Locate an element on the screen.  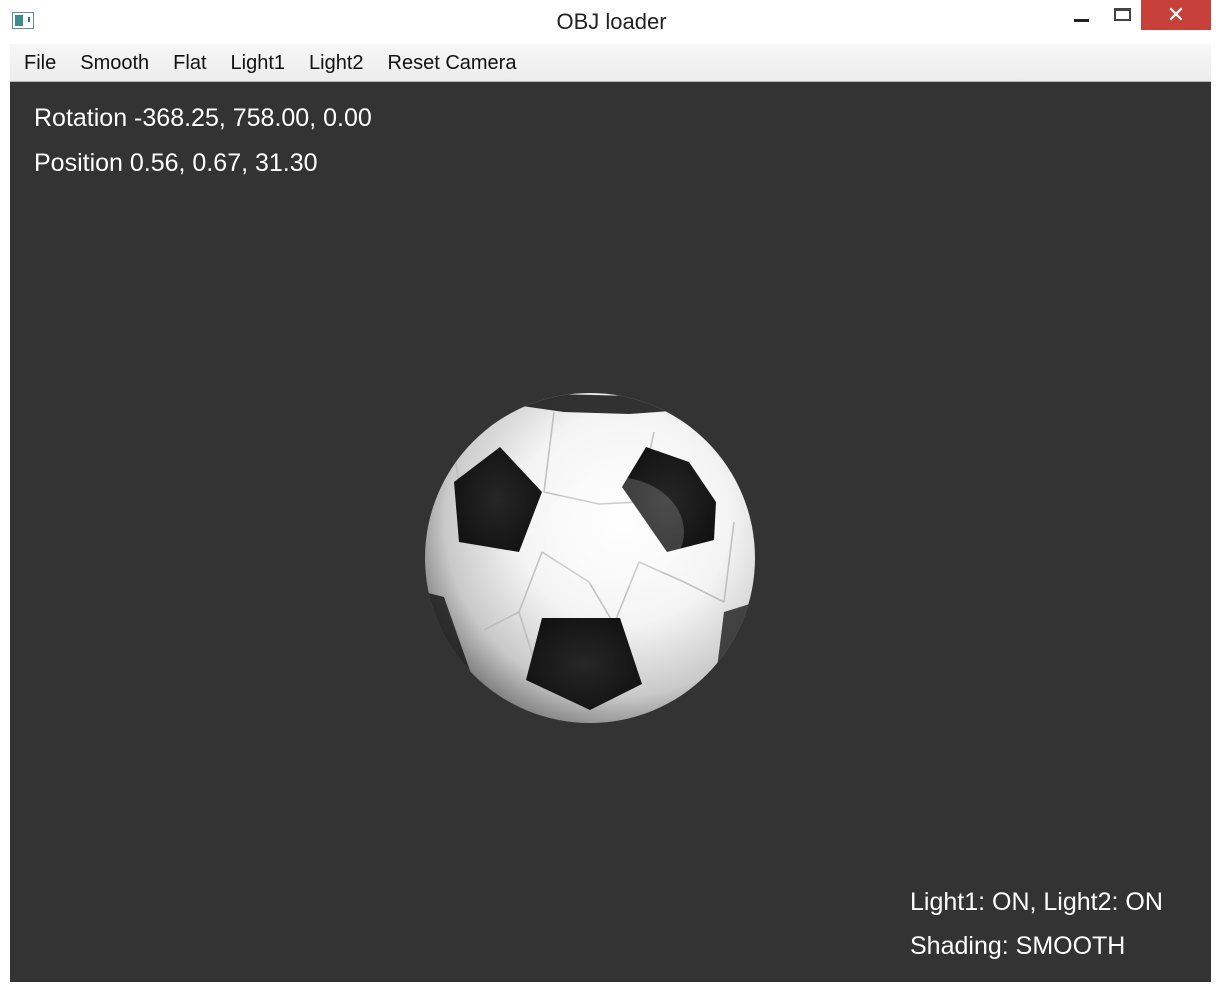
maximize-button is located at coordinates (1123, 15).